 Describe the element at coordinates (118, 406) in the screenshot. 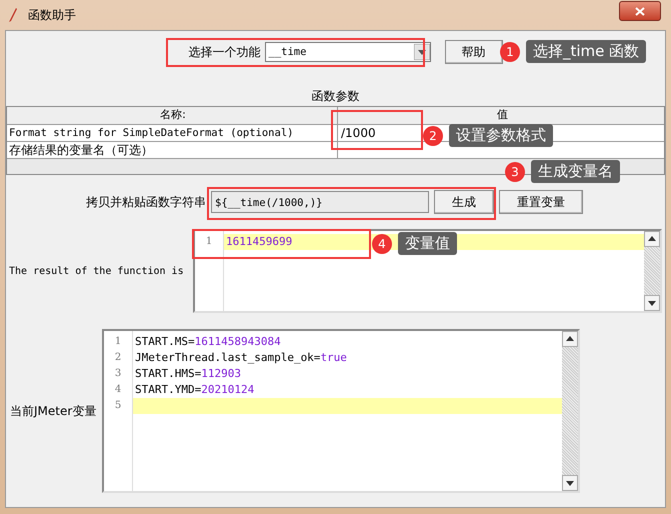

I see `line-number: 5` at that location.